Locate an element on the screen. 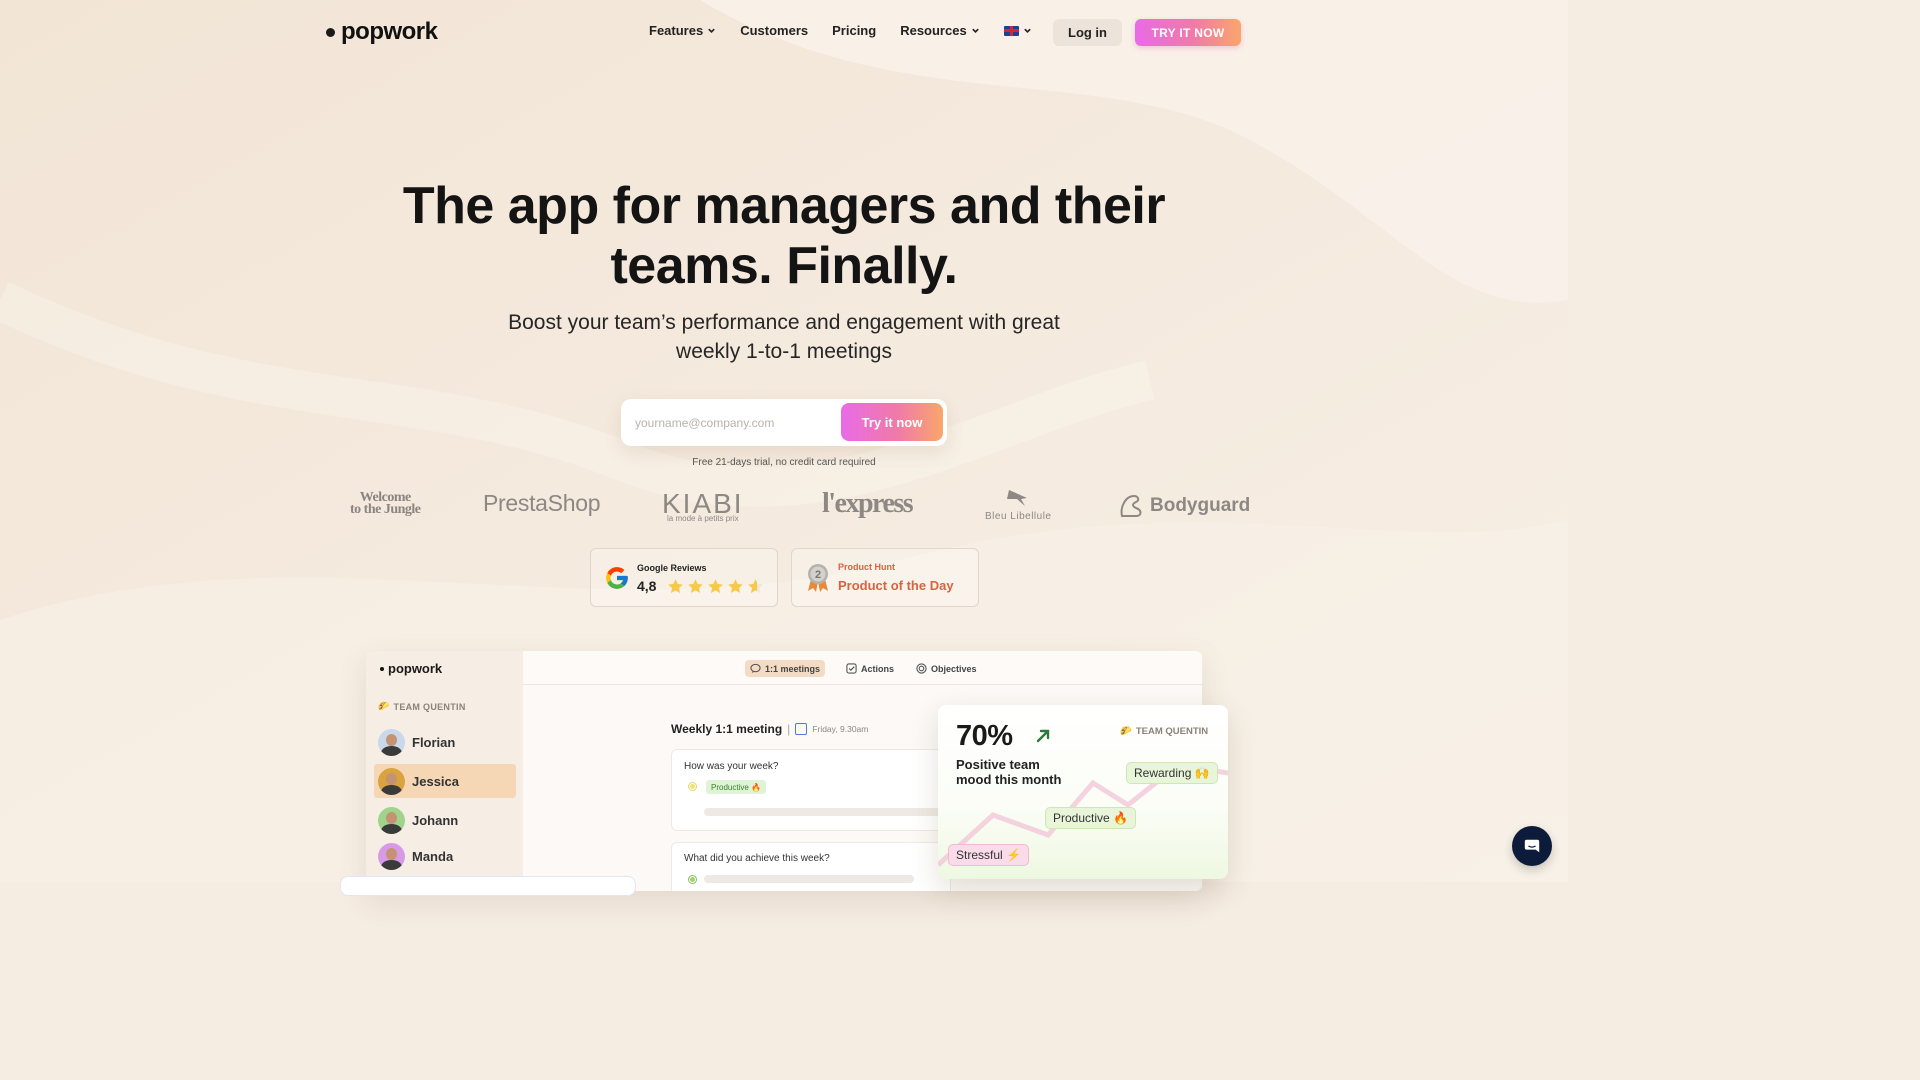 This screenshot has height=1080, width=1920. team-label: 🌮 TEAM QUENTIN is located at coordinates (422, 706).